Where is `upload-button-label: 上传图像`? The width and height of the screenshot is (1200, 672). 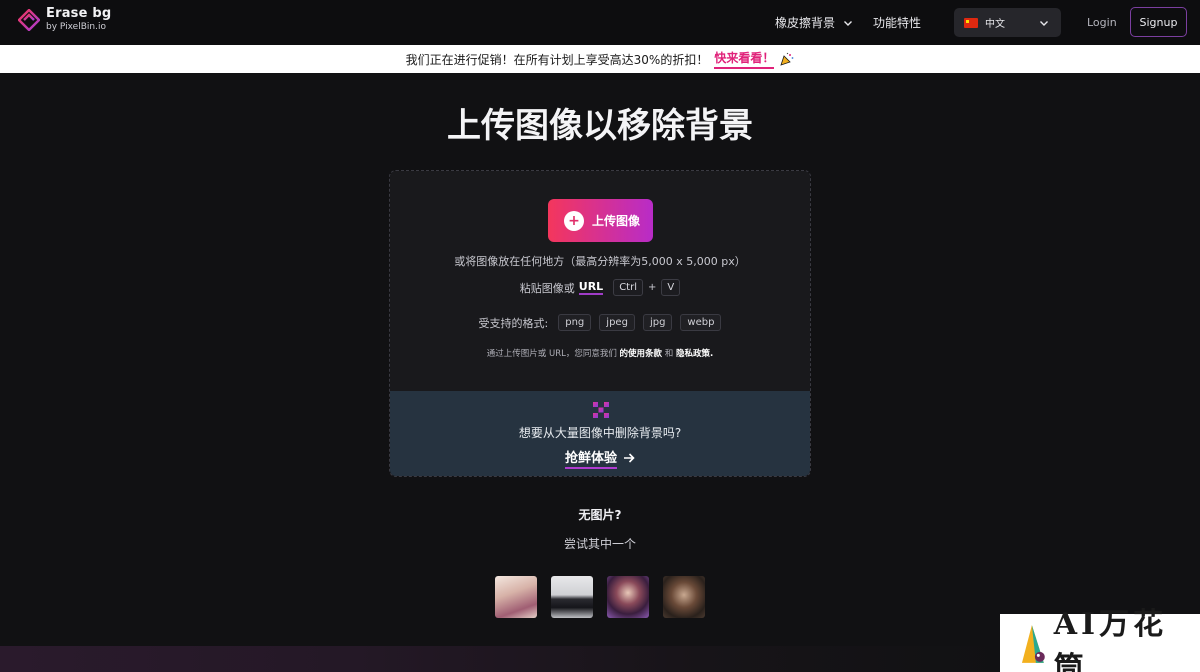 upload-button-label: 上传图像 is located at coordinates (616, 221).